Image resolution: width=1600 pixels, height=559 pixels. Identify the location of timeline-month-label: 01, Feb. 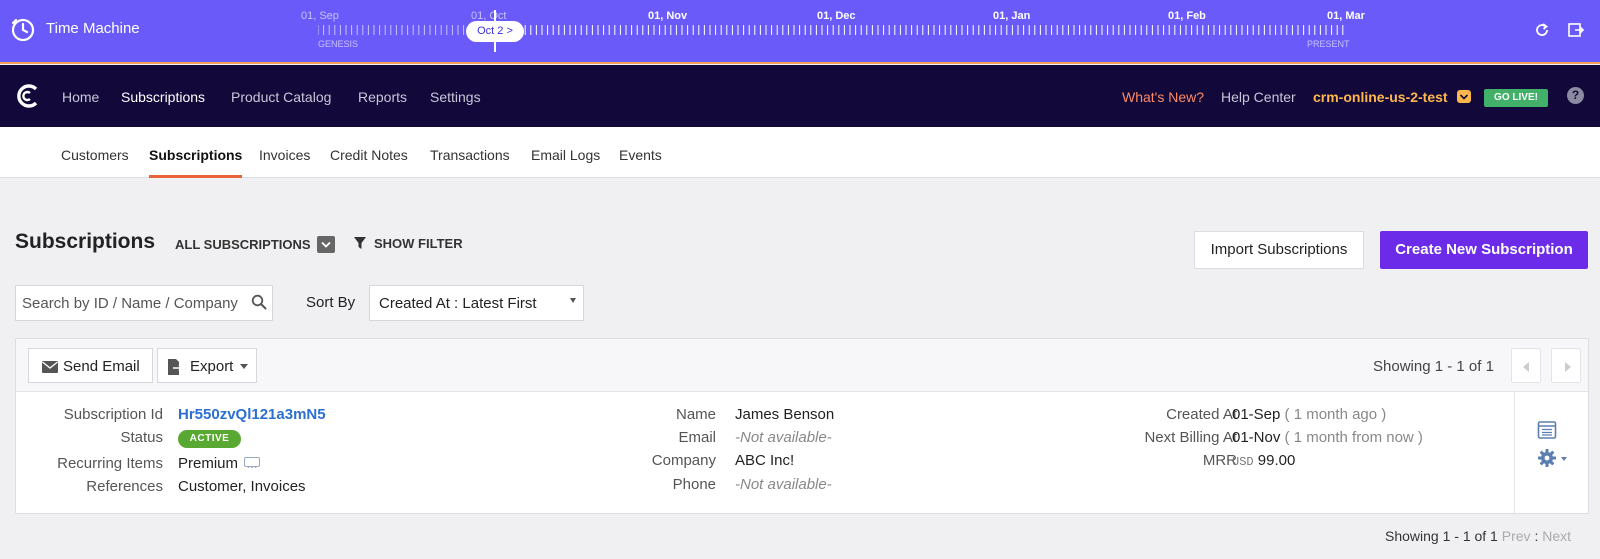
(1187, 16).